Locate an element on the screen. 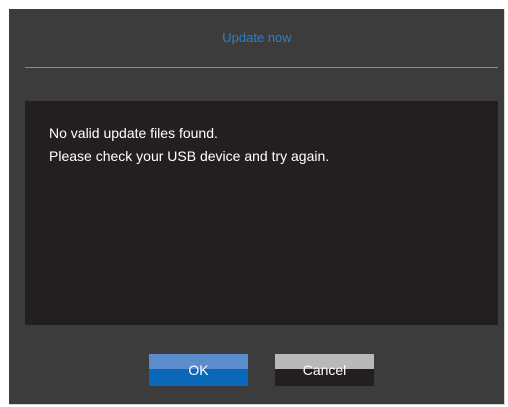  cancel-button: Cancel is located at coordinates (324, 370).